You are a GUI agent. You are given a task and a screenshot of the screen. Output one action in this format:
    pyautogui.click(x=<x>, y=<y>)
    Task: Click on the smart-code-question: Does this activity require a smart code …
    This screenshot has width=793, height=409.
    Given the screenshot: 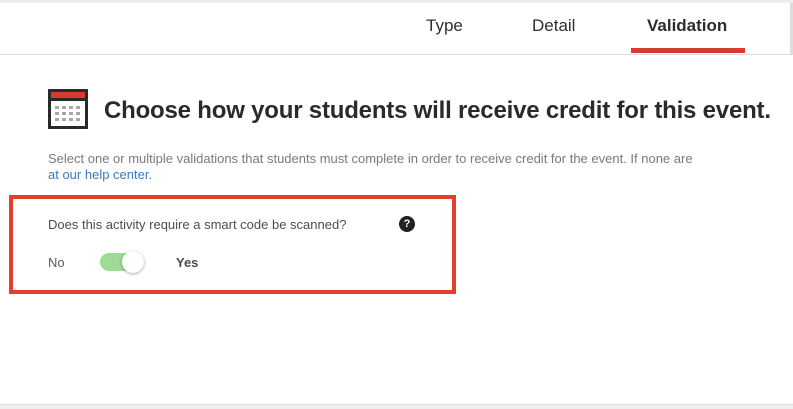 What is the action you would take?
    pyautogui.click(x=197, y=224)
    